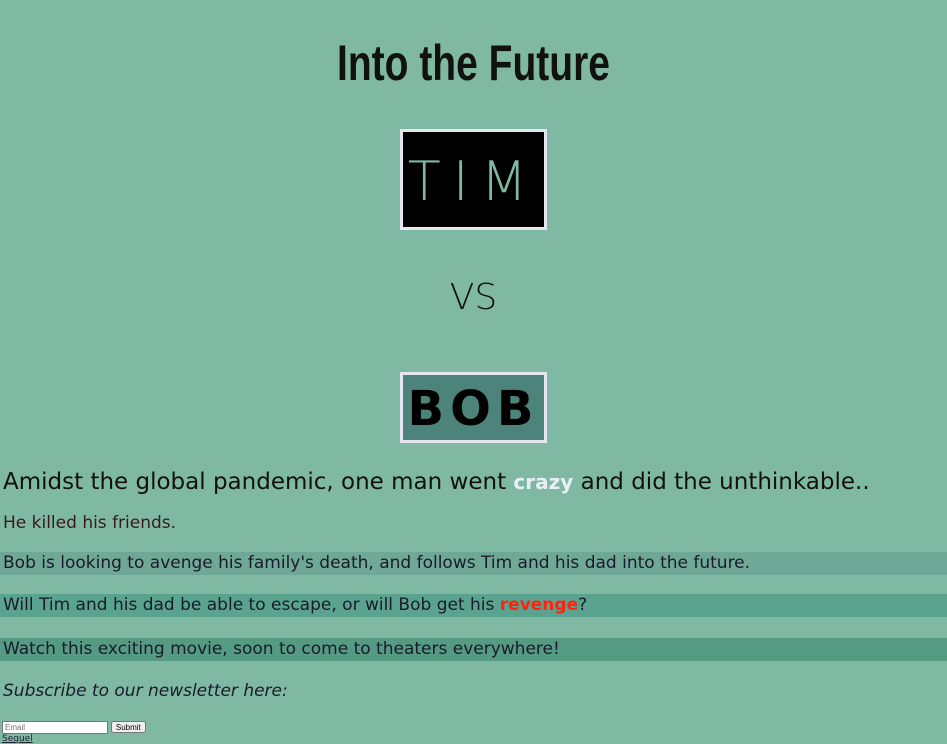  What do you see at coordinates (145, 691) in the screenshot?
I see `subscribe-label: Subscribe to our newsletter here:` at bounding box center [145, 691].